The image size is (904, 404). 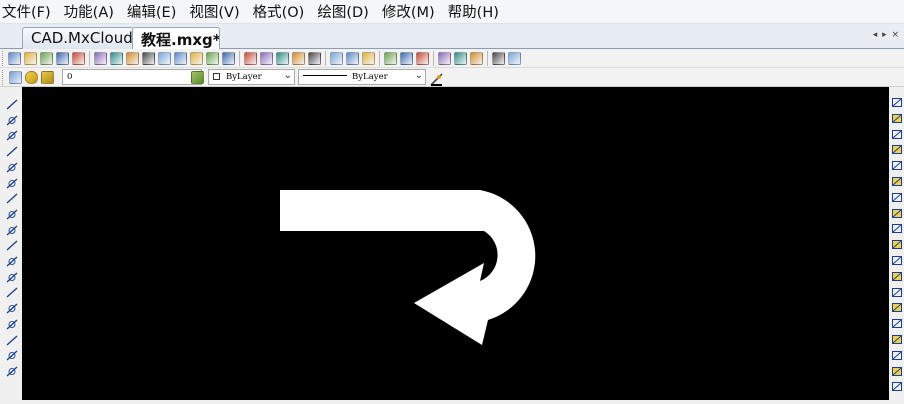 What do you see at coordinates (514, 58) in the screenshot?
I see `image-export-icon` at bounding box center [514, 58].